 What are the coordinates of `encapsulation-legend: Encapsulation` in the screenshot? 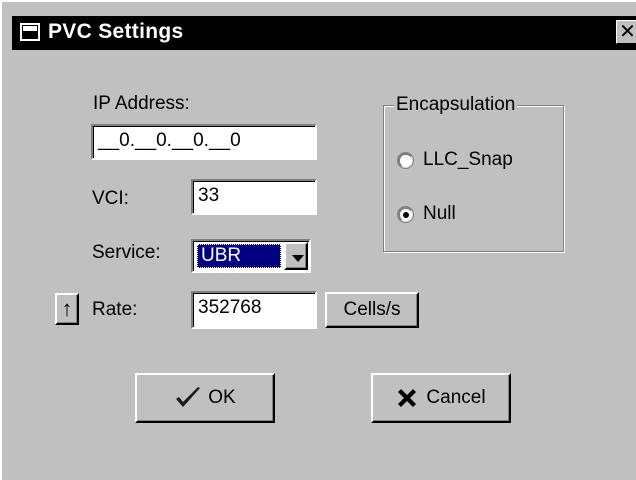 It's located at (456, 105).